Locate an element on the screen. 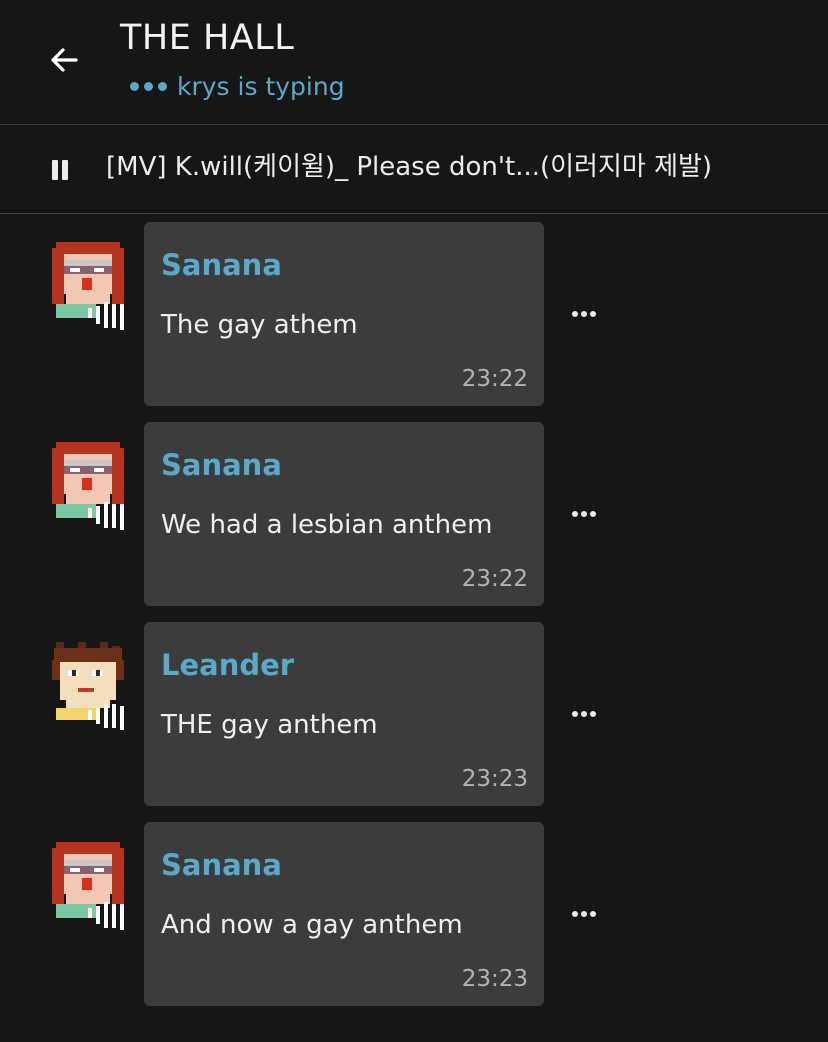  typing-status-text: krys is typing is located at coordinates (261, 86).